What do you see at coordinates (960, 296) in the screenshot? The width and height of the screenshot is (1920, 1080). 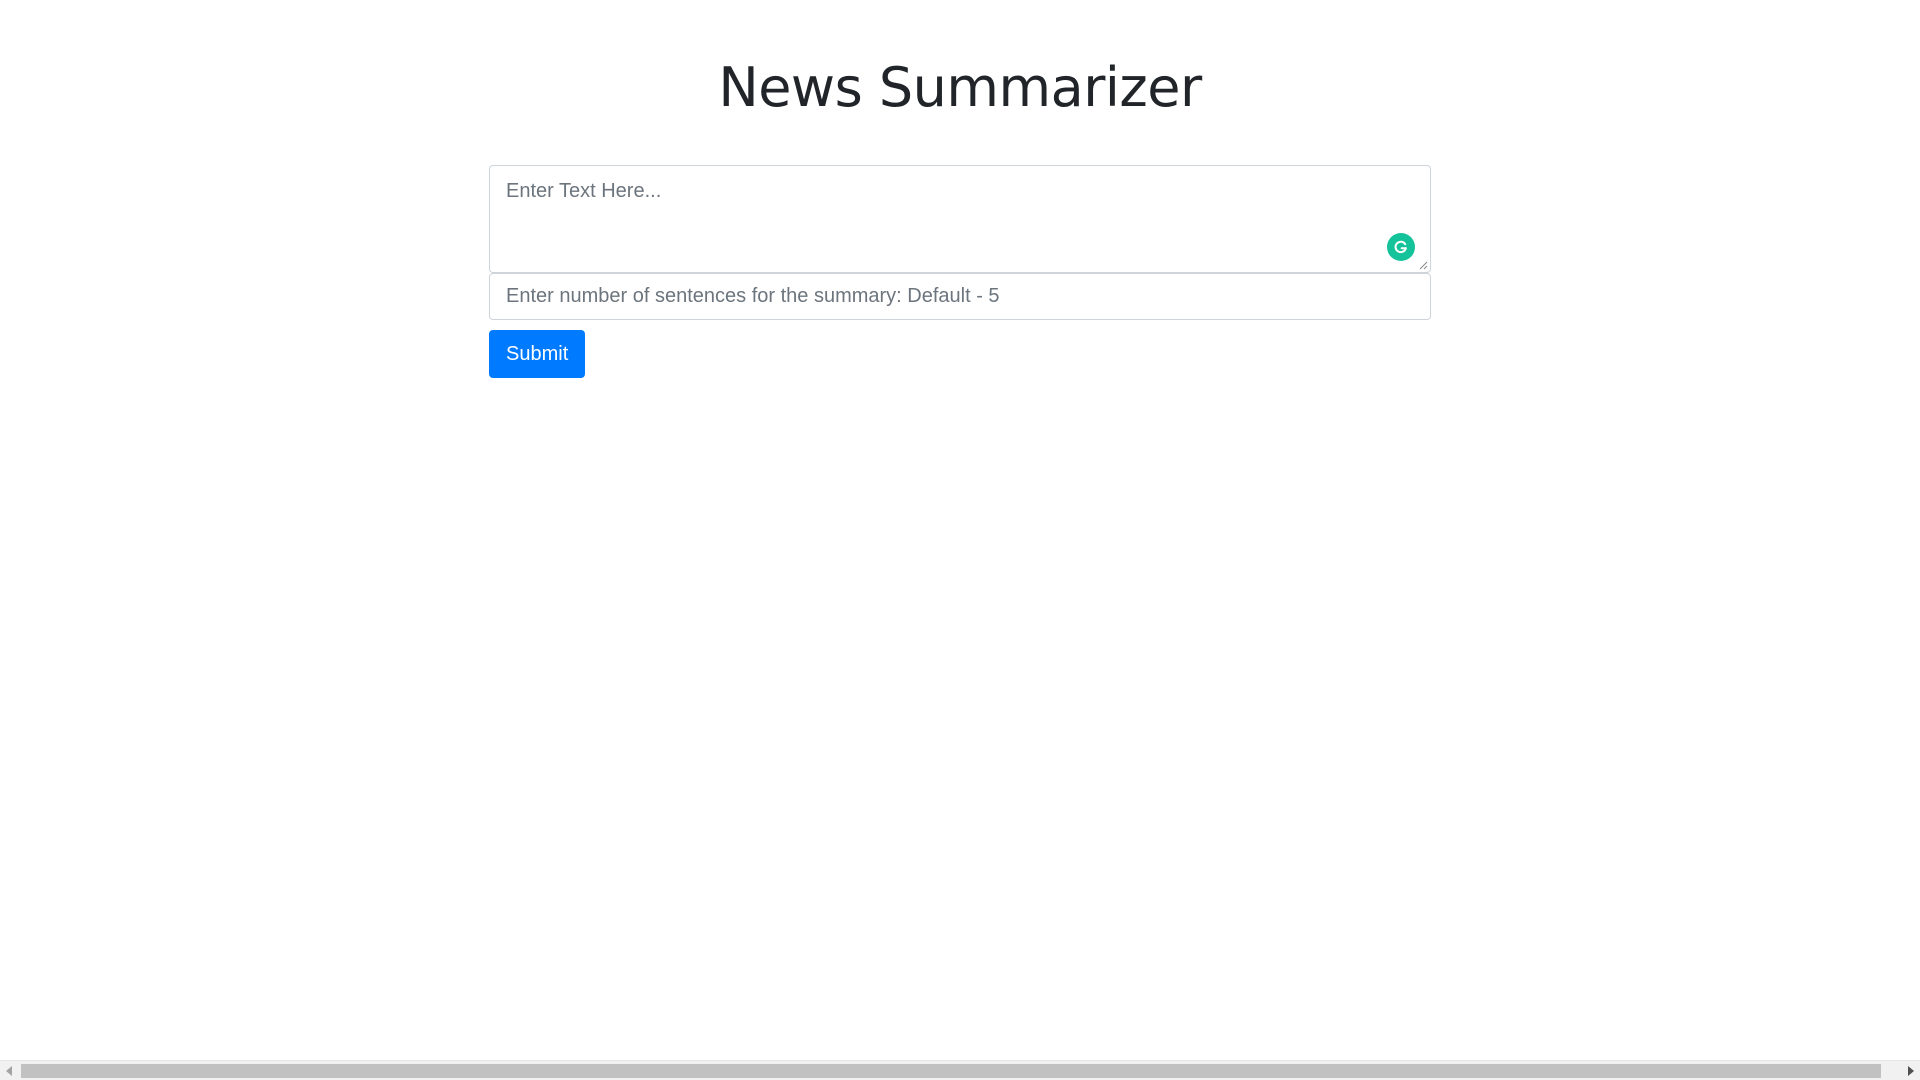 I see `sentence-count-input` at bounding box center [960, 296].